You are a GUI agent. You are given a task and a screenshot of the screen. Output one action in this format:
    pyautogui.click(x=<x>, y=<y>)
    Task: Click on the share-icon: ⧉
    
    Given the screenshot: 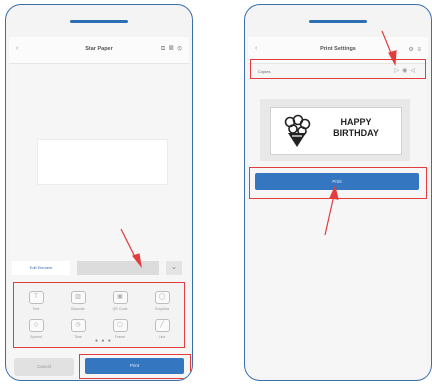 What is the action you would take?
    pyautogui.click(x=163, y=49)
    